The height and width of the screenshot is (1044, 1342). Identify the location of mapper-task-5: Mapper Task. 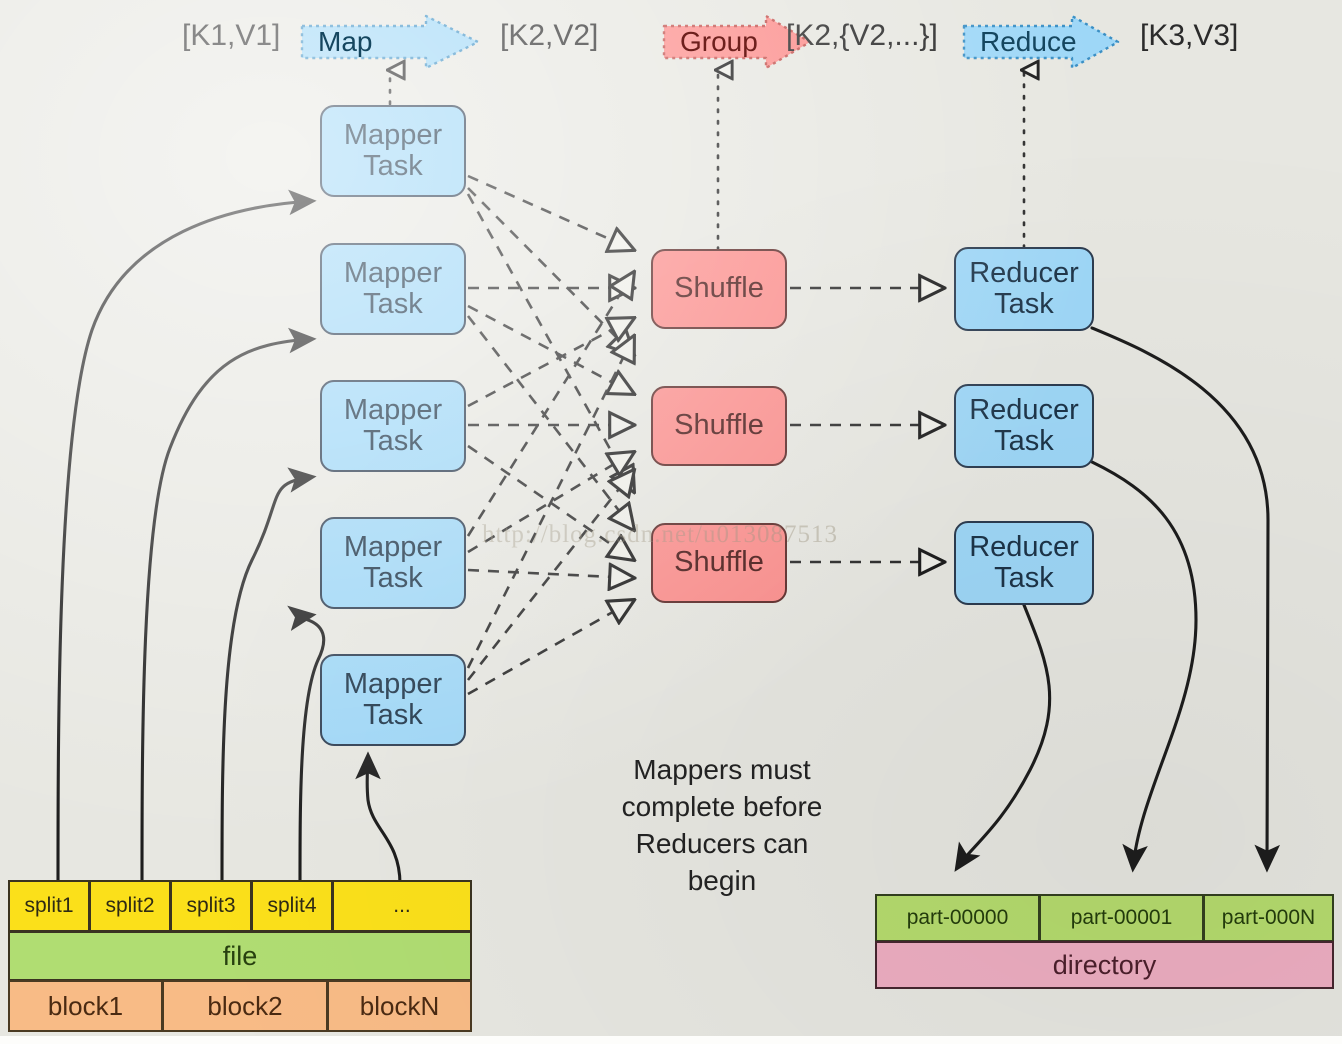
(393, 700).